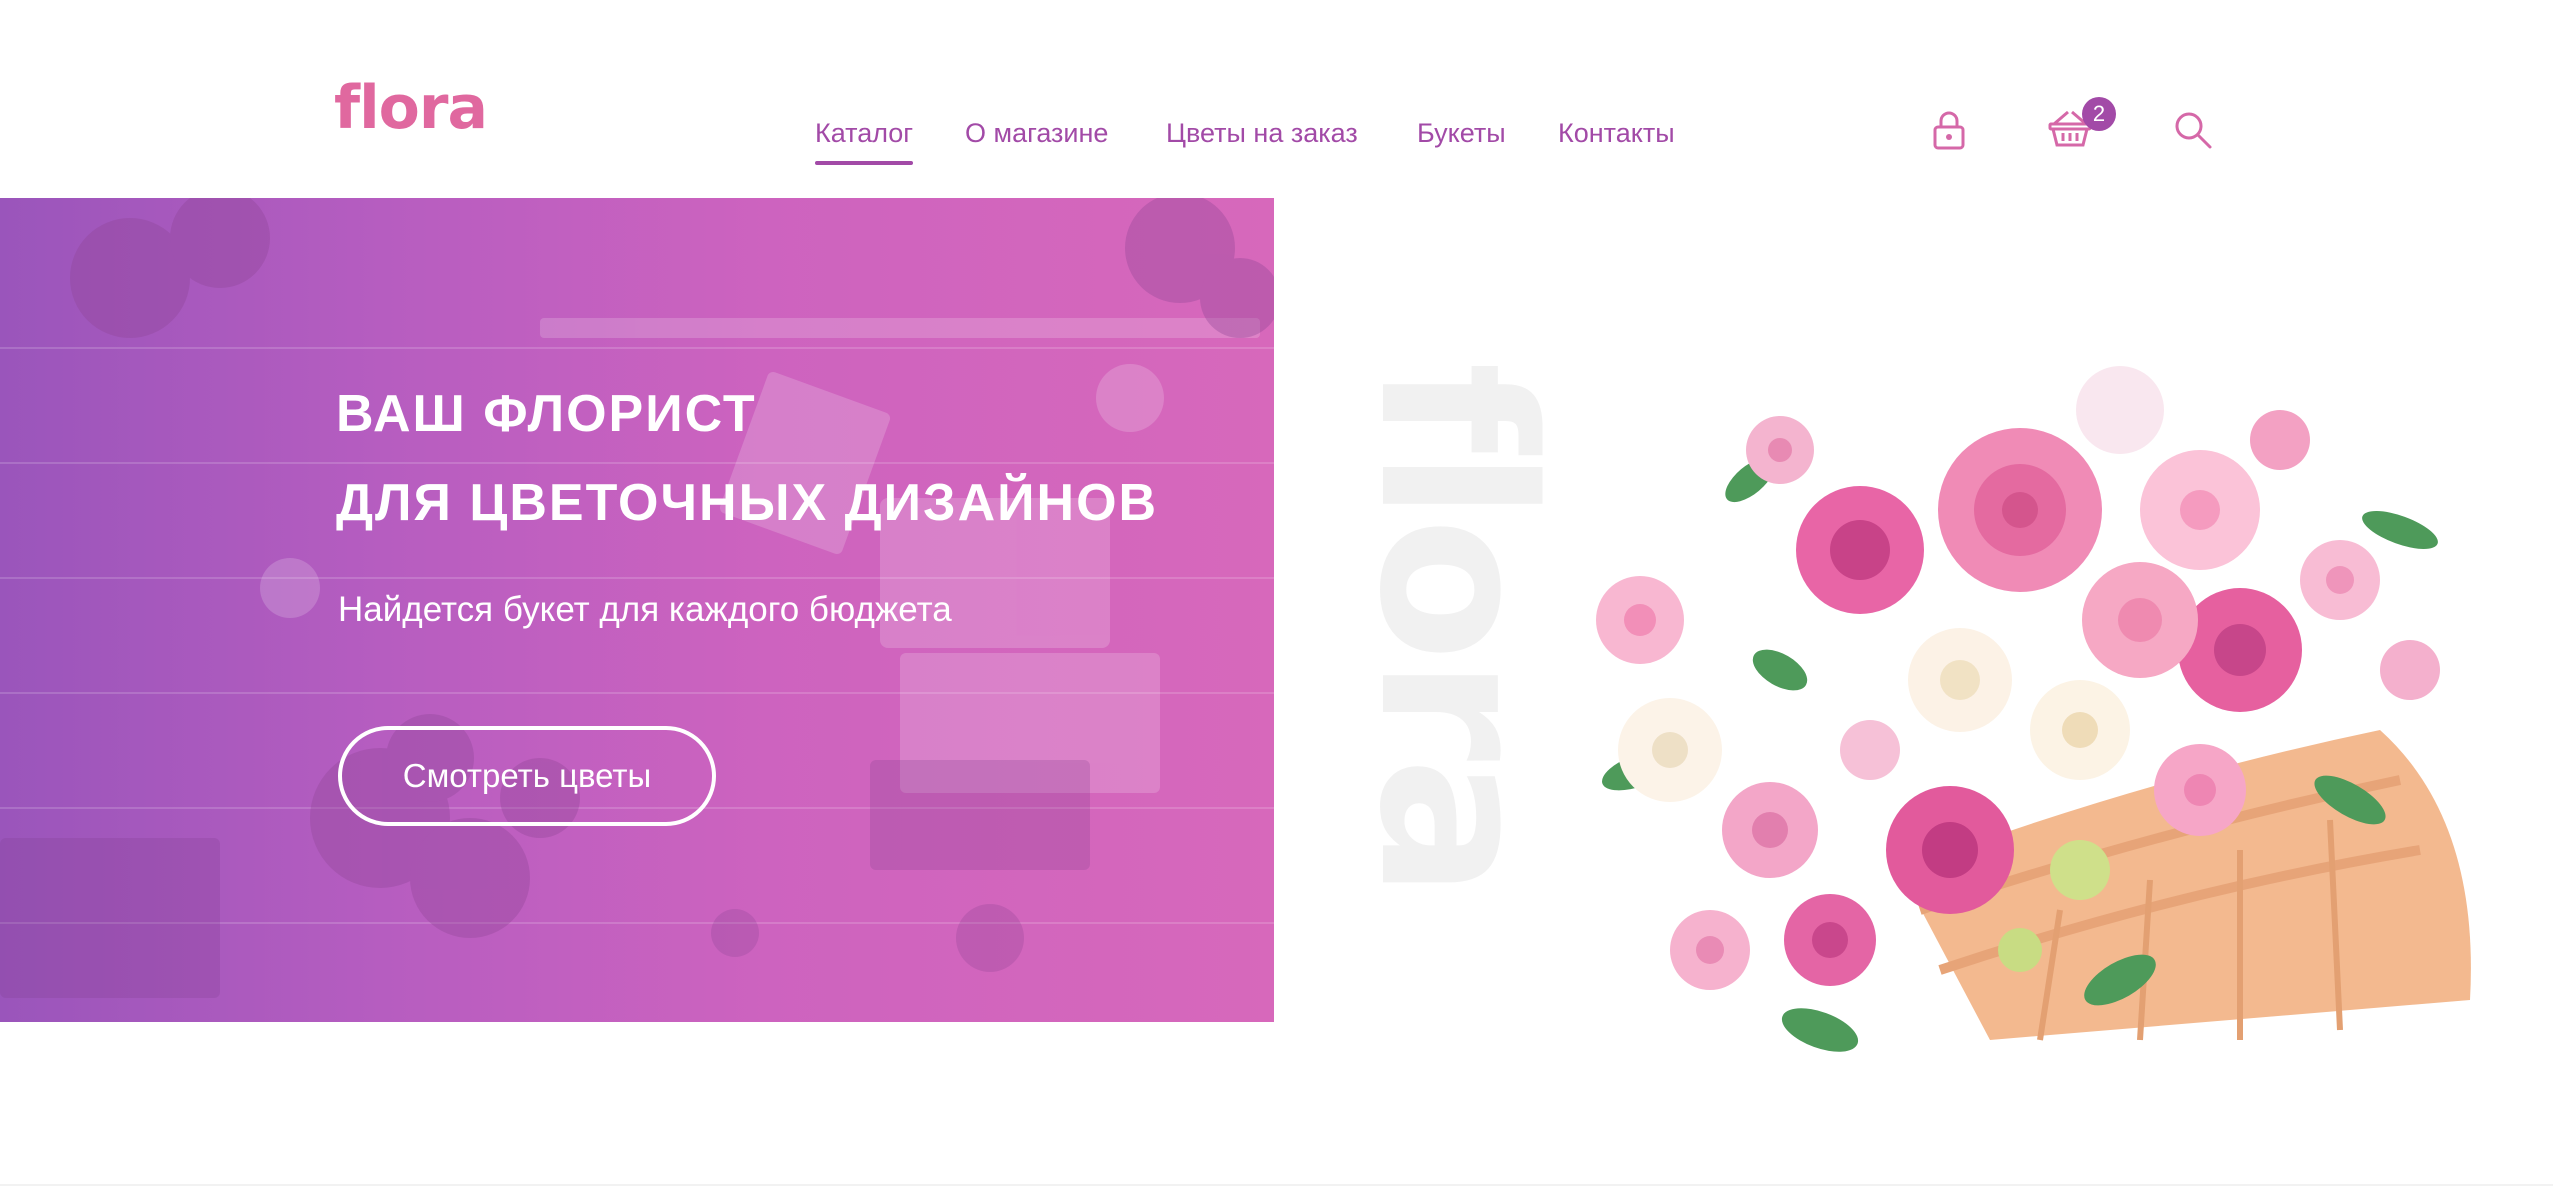 The width and height of the screenshot is (2553, 1190). What do you see at coordinates (786, 459) in the screenshot?
I see `hero-title: ВАШ ФЛОРИСТ ДЛЯ ЦВЕТОЧНЫХ ДИЗАЙНОВ` at bounding box center [786, 459].